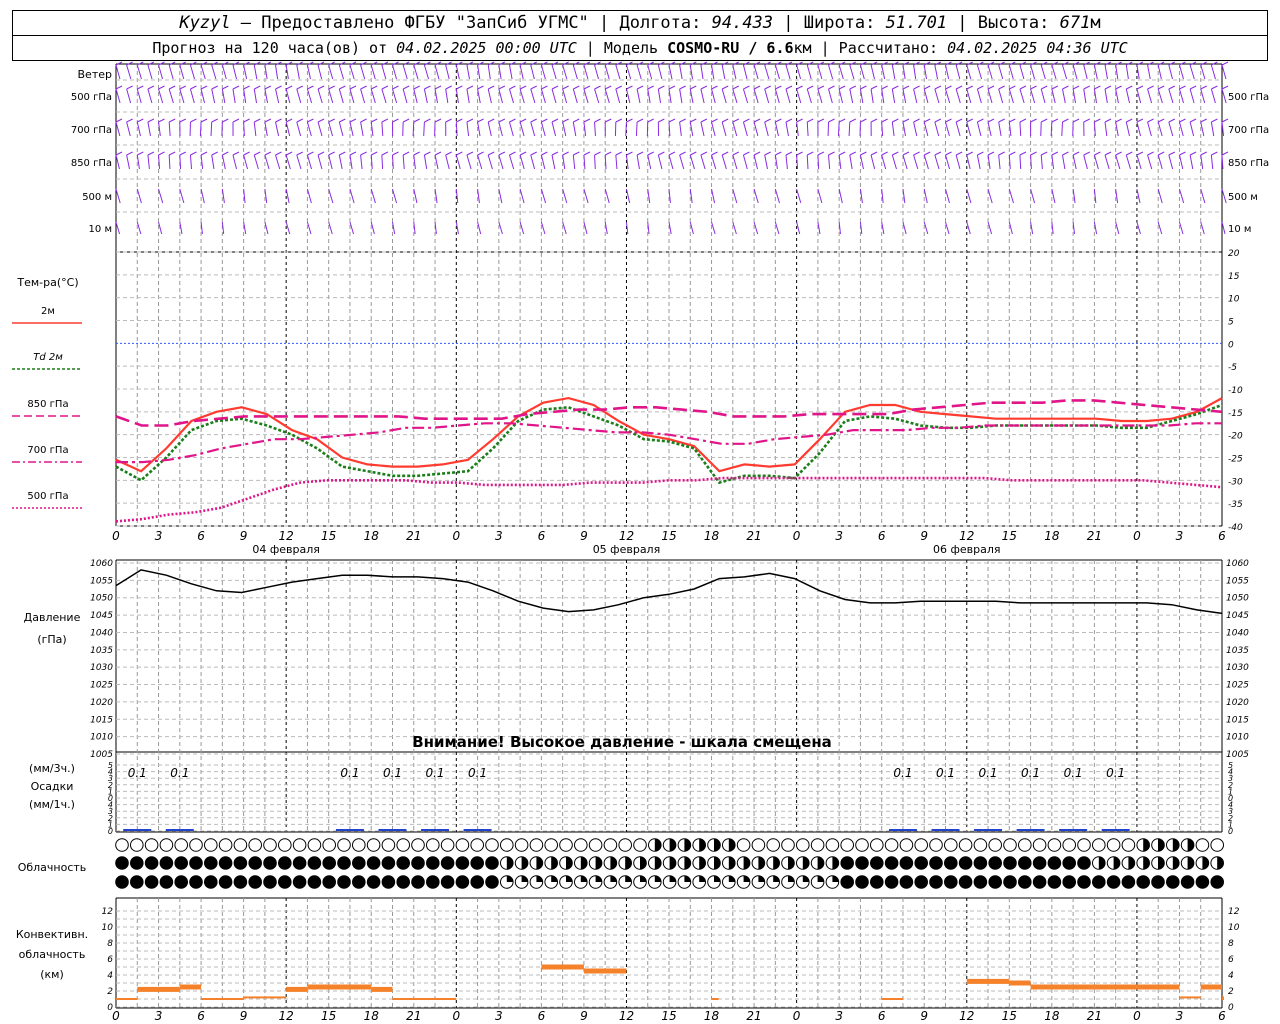  I want to click on temp-xtick-label: 6, so click(882, 536).